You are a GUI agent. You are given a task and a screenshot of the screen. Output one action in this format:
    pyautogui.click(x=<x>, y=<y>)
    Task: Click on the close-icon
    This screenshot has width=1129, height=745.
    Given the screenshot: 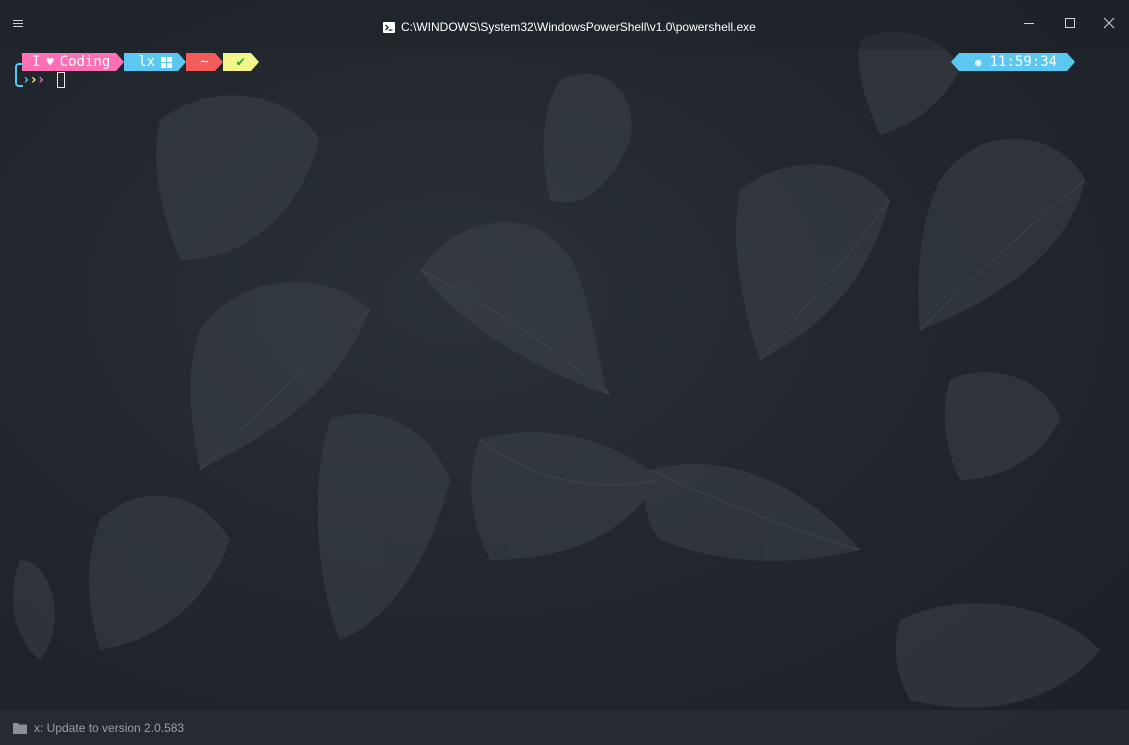 What is the action you would take?
    pyautogui.click(x=1109, y=23)
    